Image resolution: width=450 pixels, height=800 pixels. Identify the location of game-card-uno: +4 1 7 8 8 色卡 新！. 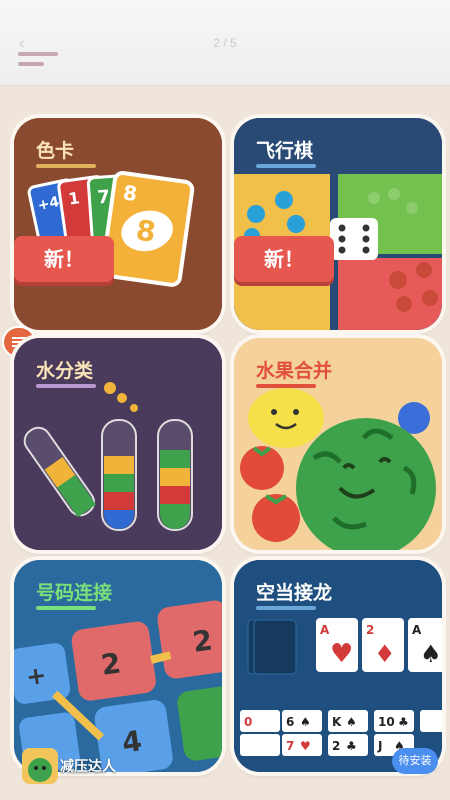
(118, 224).